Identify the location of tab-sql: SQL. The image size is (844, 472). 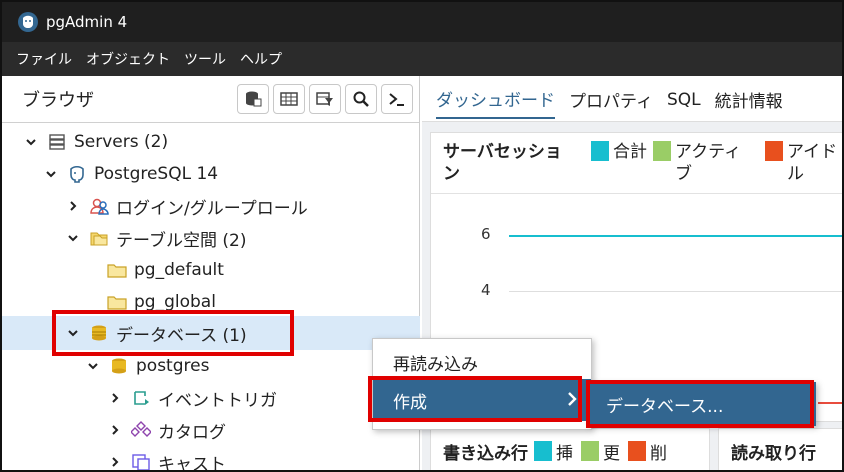
(684, 99).